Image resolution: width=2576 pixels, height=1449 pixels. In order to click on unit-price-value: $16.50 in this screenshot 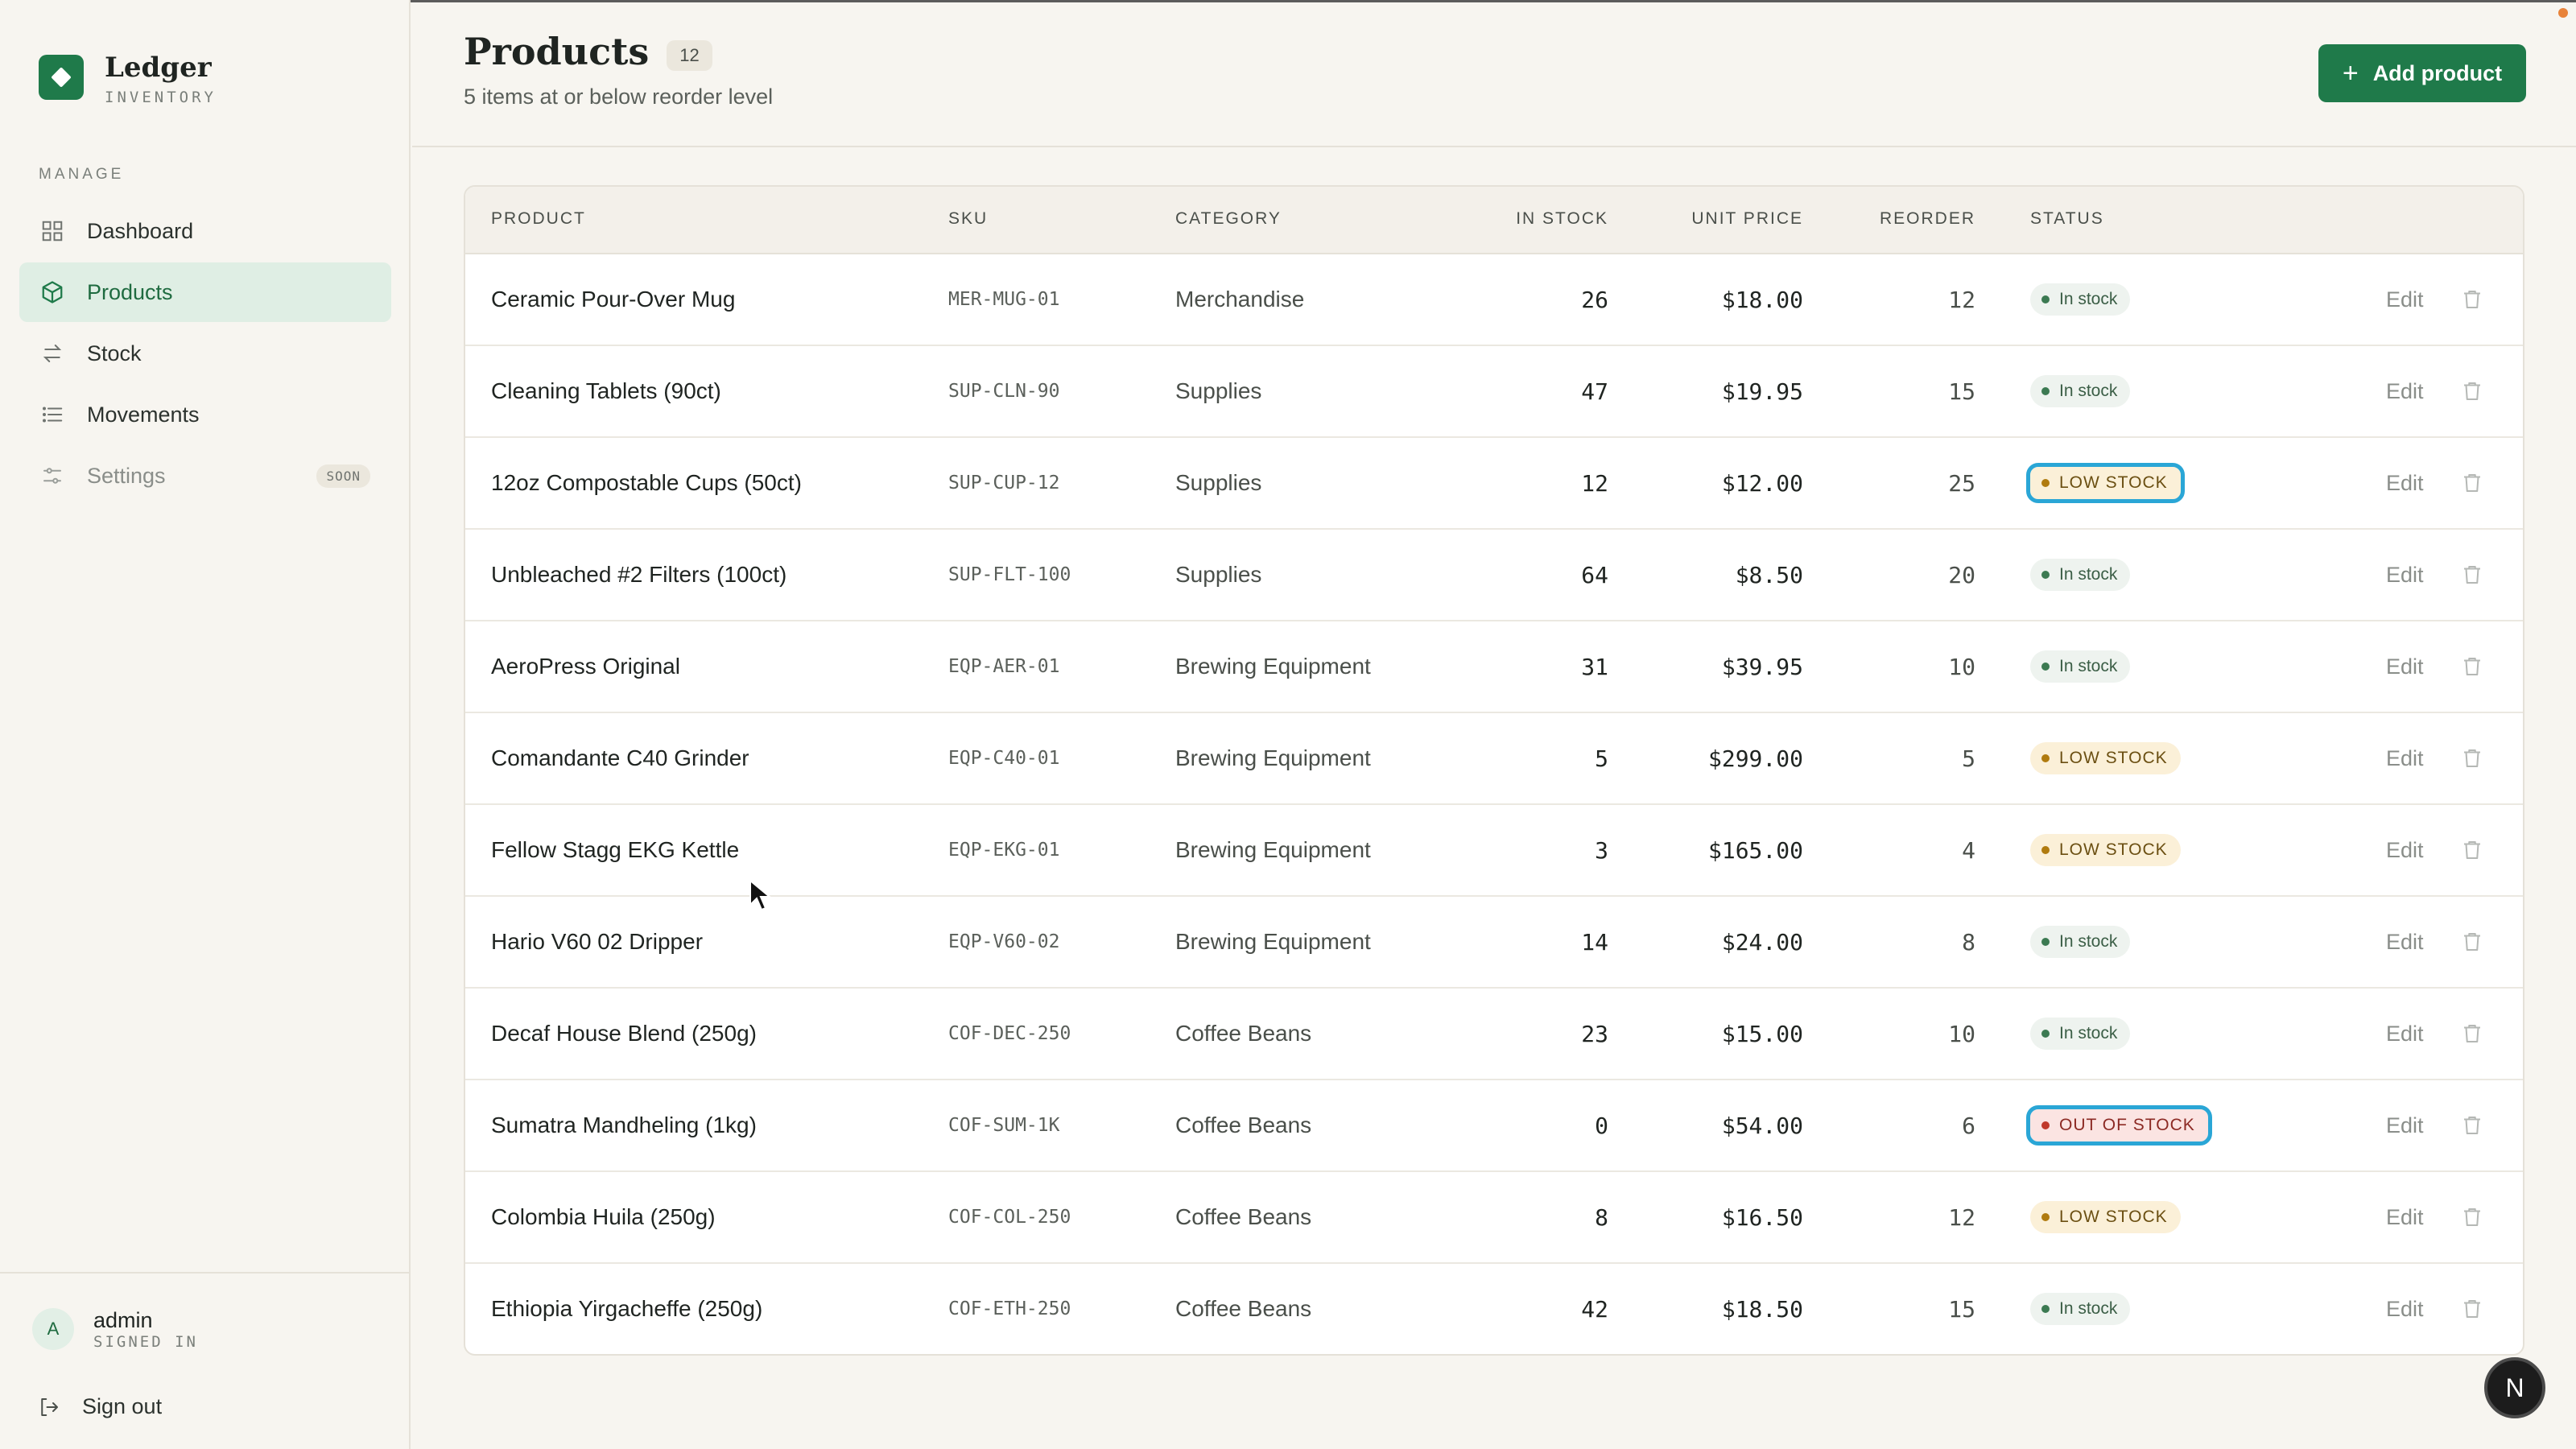, I will do `click(1762, 1217)`.